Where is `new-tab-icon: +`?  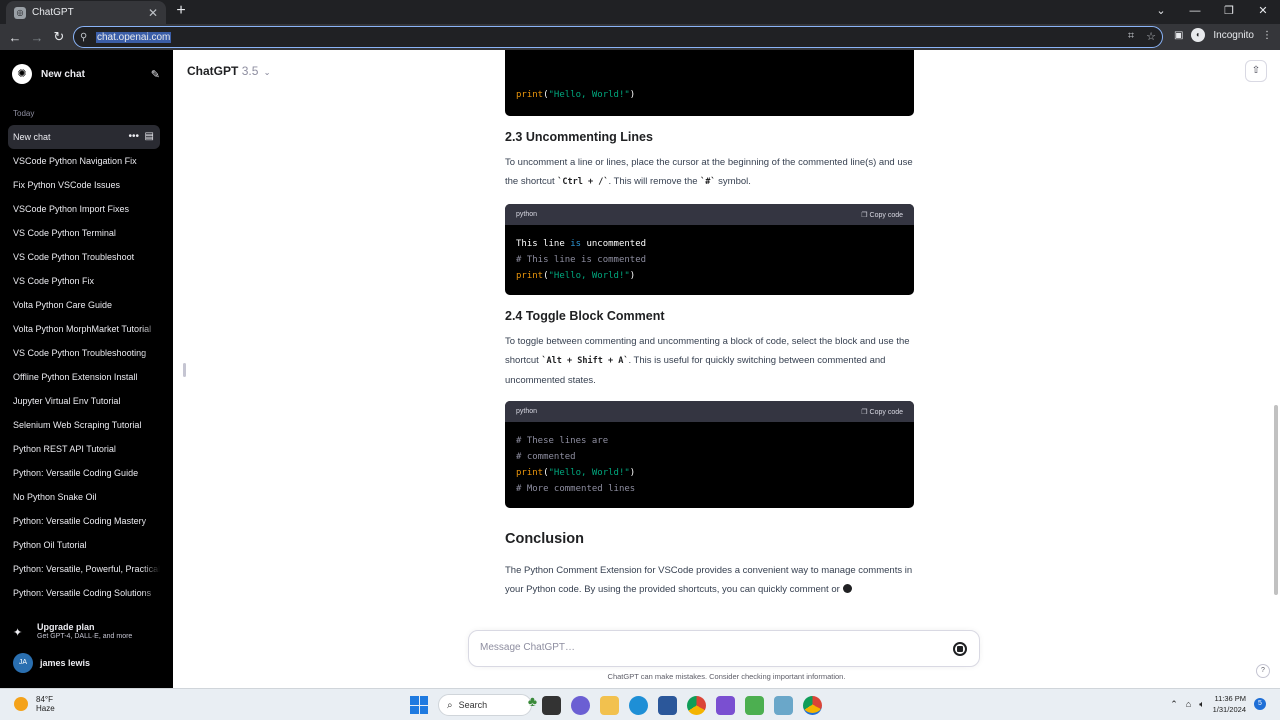
new-tab-icon: + is located at coordinates (181, 11).